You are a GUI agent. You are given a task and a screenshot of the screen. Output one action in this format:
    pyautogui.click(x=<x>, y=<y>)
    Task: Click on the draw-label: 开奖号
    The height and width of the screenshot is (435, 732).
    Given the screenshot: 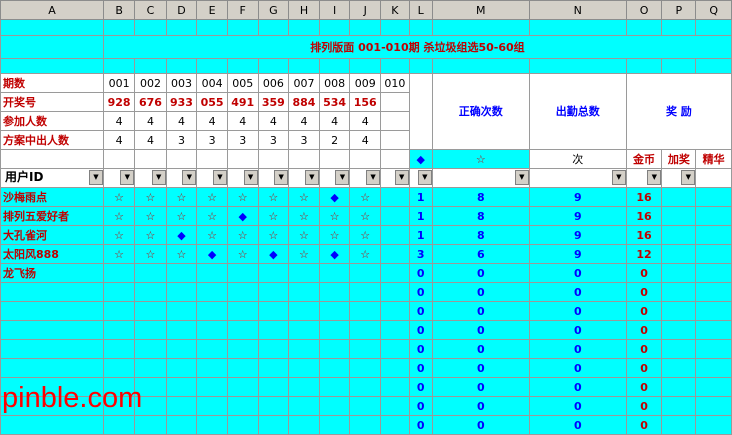 What is the action you would take?
    pyautogui.click(x=52, y=102)
    